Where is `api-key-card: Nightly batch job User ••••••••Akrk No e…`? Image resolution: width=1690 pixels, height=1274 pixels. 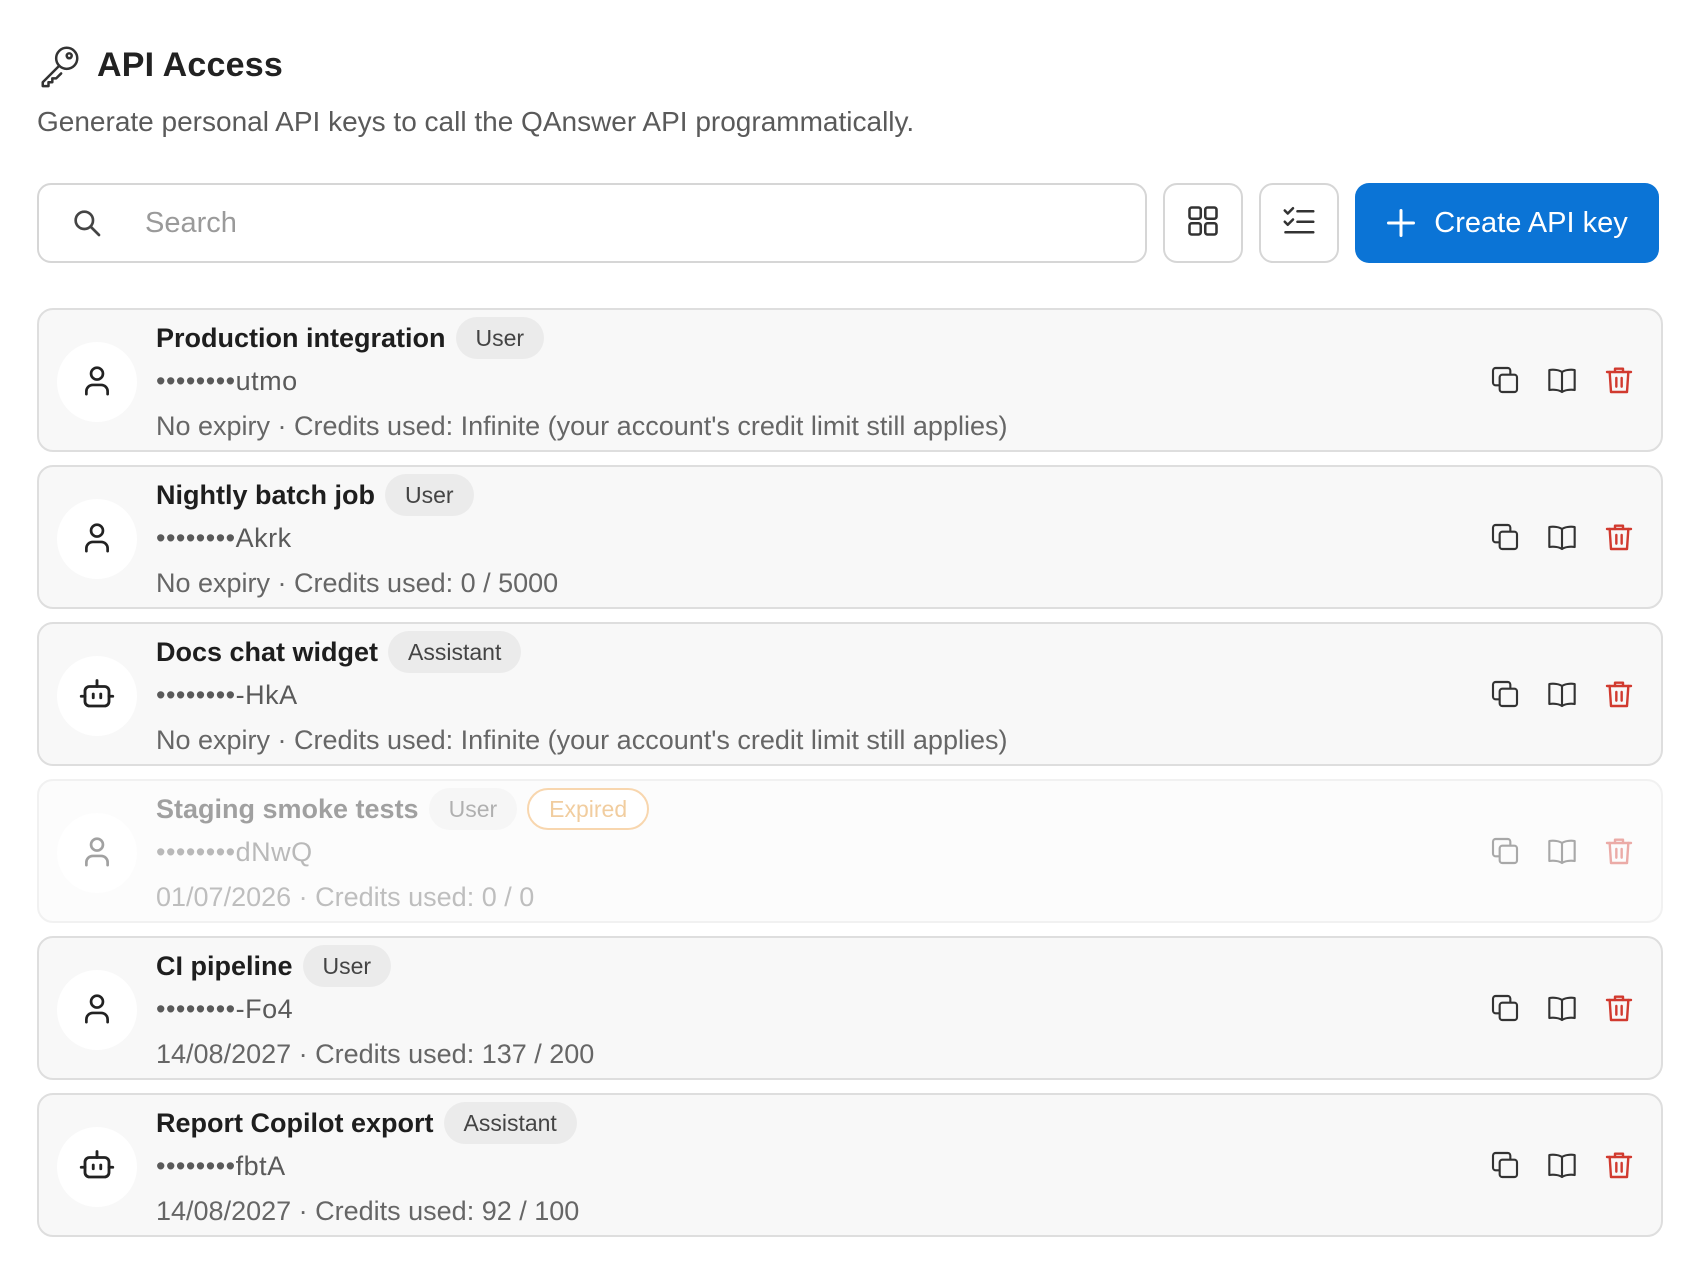
api-key-card: Nightly batch job User ••••••••Akrk No e… is located at coordinates (850, 537).